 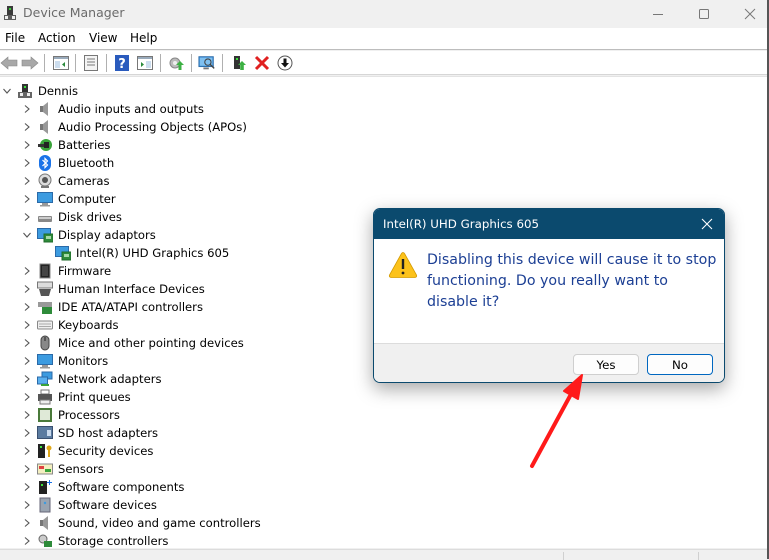 What do you see at coordinates (84, 145) in the screenshot?
I see `tree-item-label: Batteries` at bounding box center [84, 145].